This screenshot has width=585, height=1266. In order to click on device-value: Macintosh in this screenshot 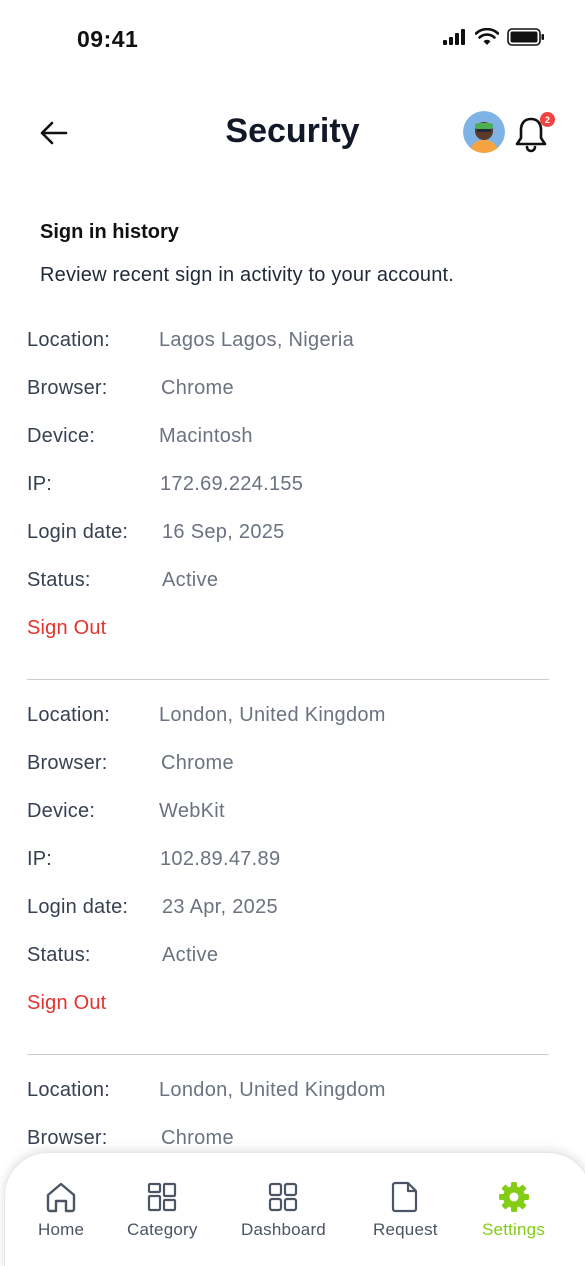, I will do `click(206, 436)`.